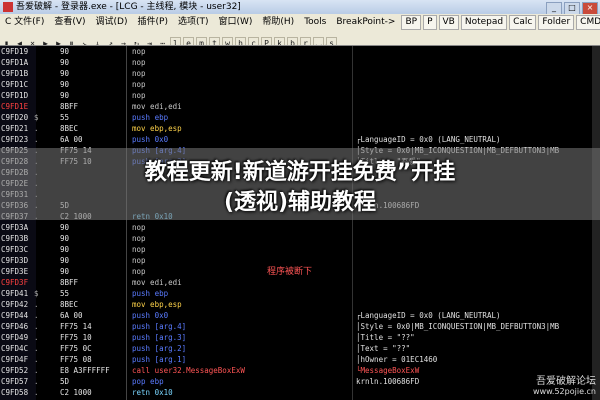 The height and width of the screenshot is (400, 600). I want to click on row-address: C9FD58, so click(15, 392).